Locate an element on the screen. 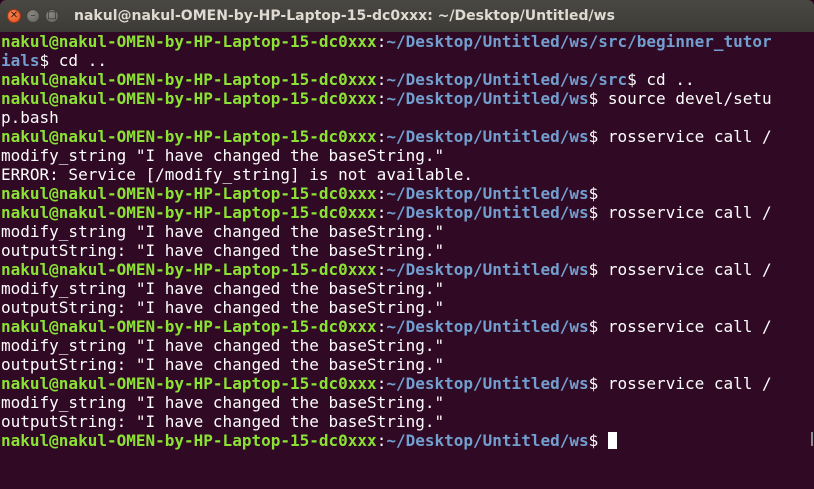 The height and width of the screenshot is (489, 814). prompt-path: ~/Desktop/Untitled/ws/src/beginner_tutor is located at coordinates (579, 41).